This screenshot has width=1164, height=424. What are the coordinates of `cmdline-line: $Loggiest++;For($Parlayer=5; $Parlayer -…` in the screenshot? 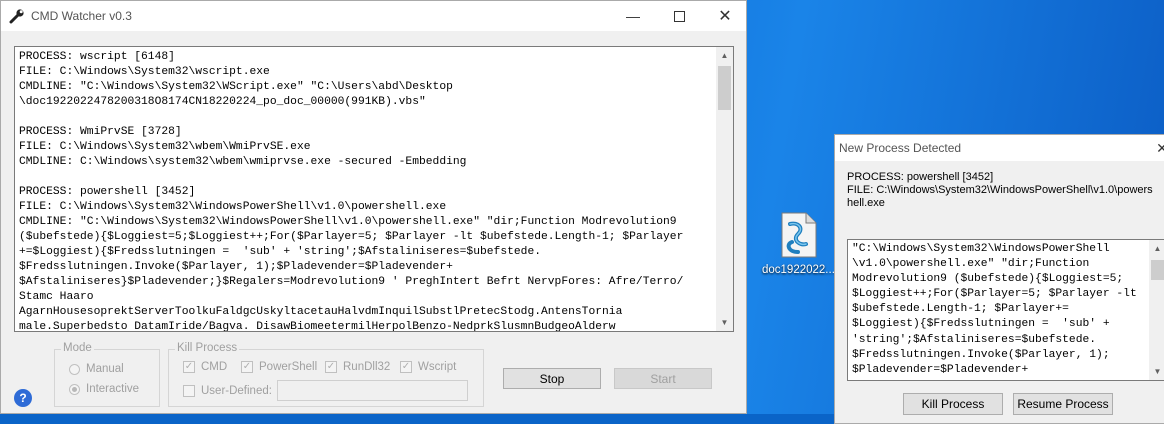 It's located at (994, 294).